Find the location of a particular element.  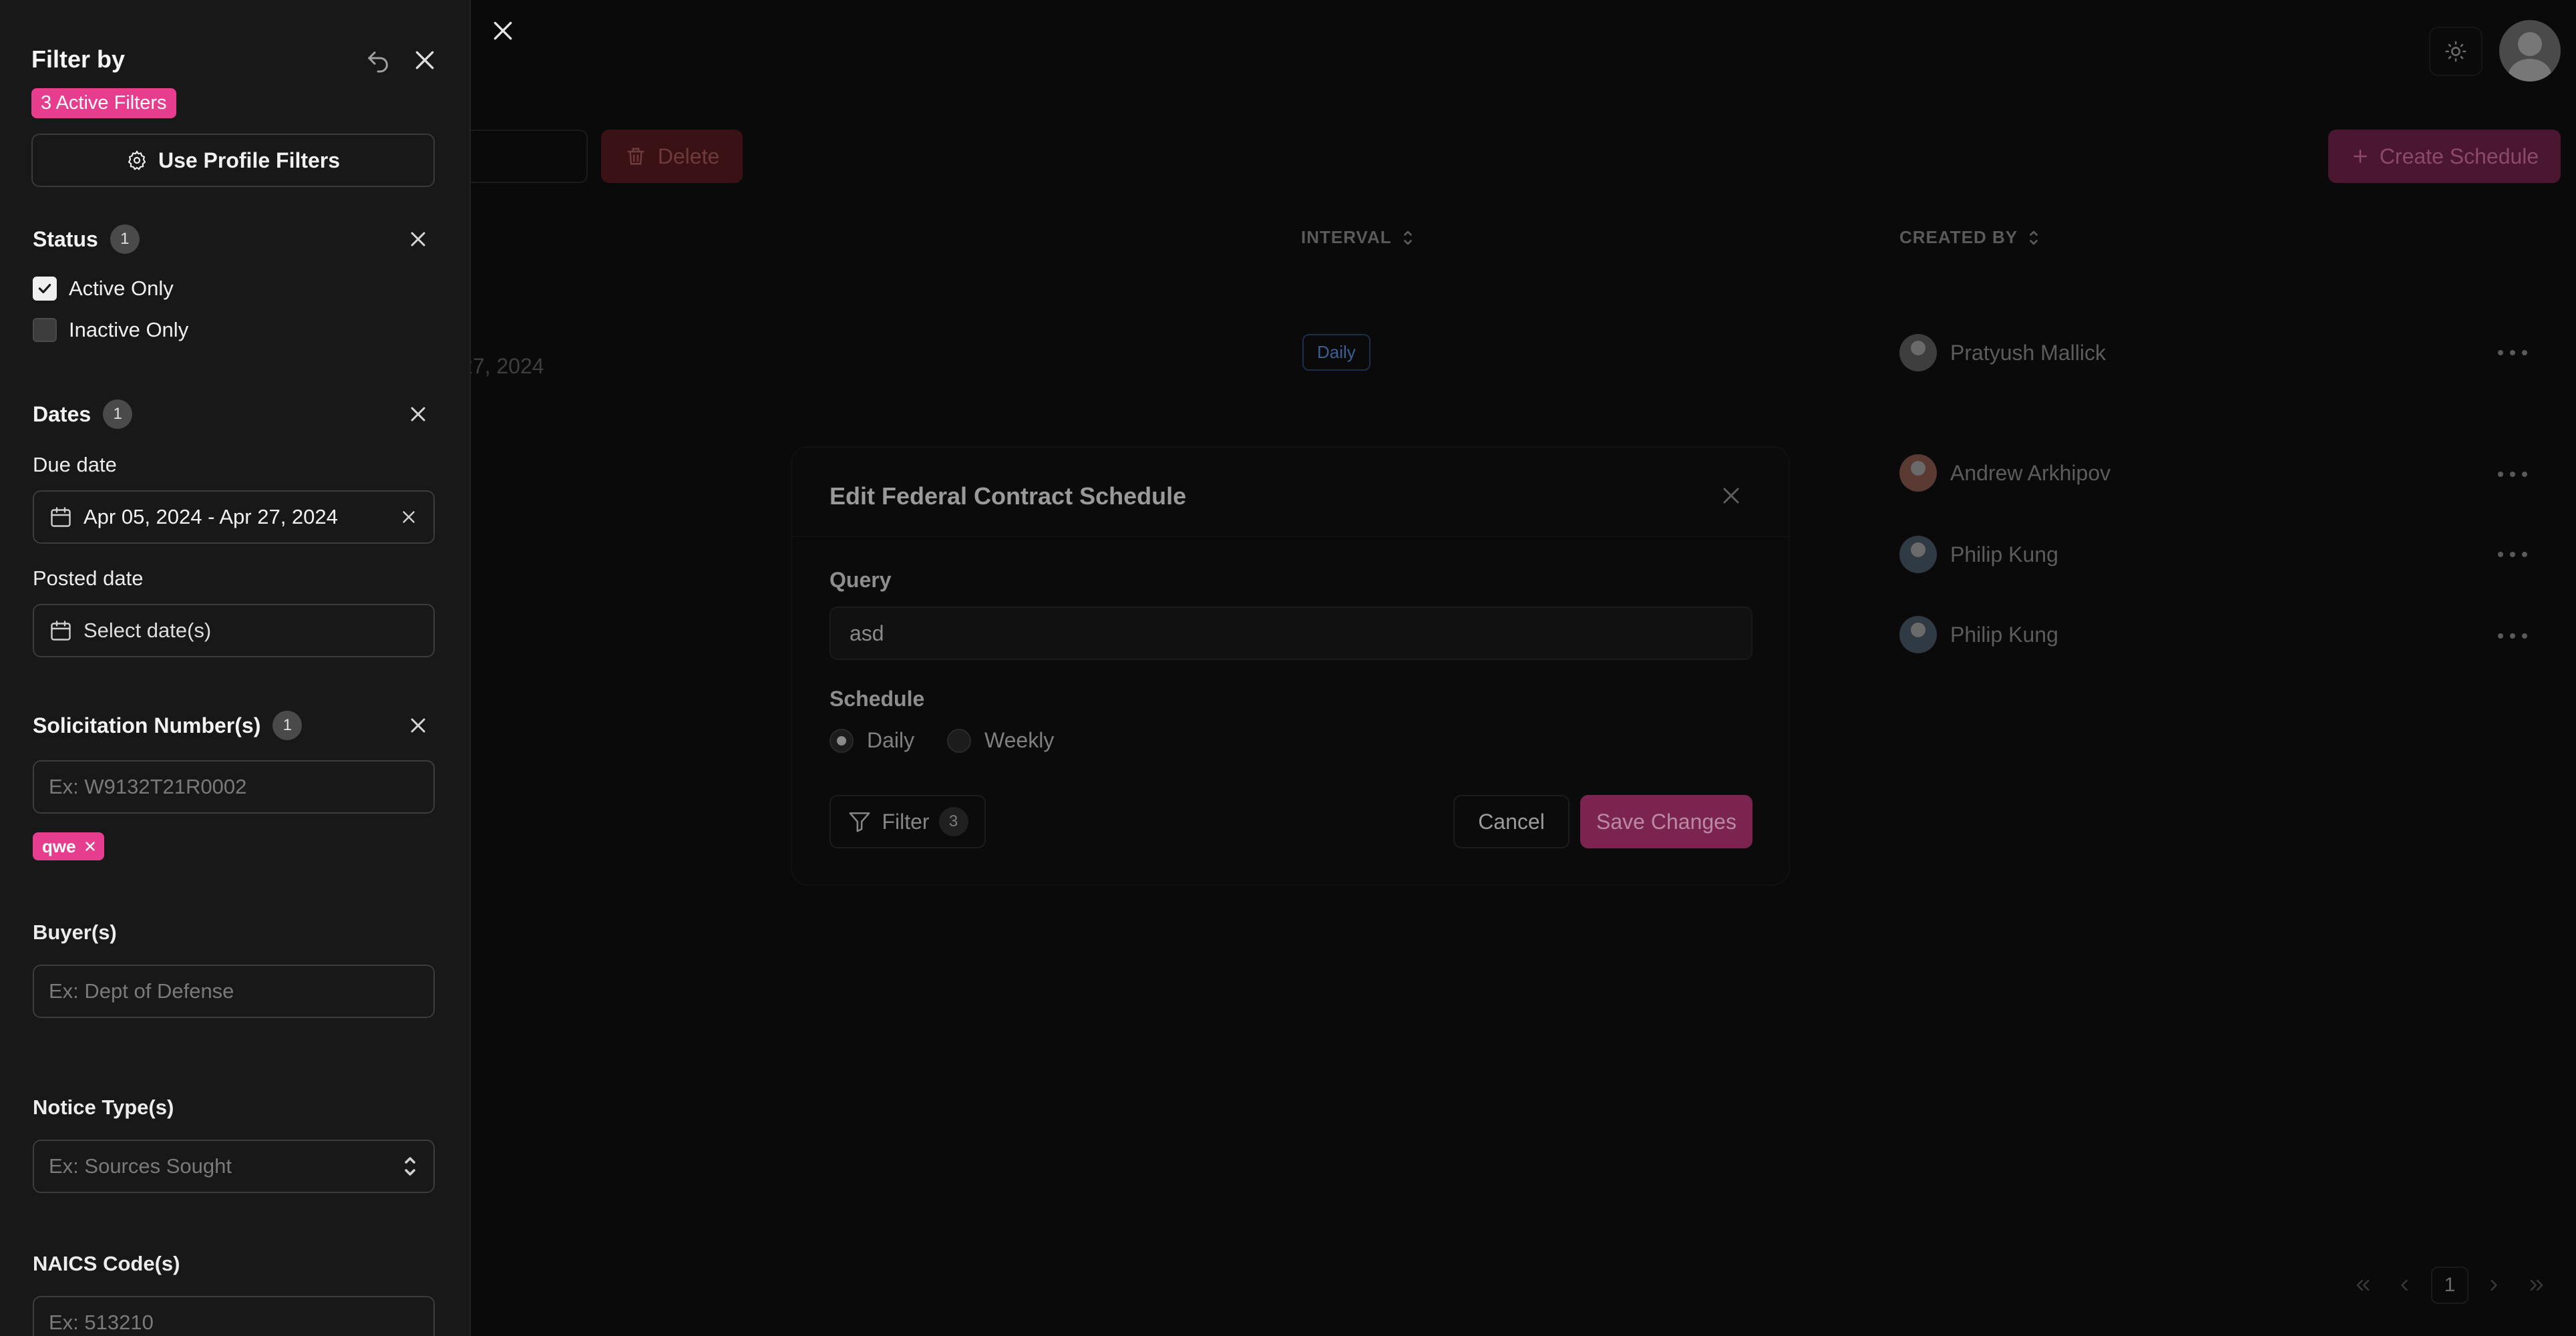

radio-label: Weekly is located at coordinates (1019, 740).